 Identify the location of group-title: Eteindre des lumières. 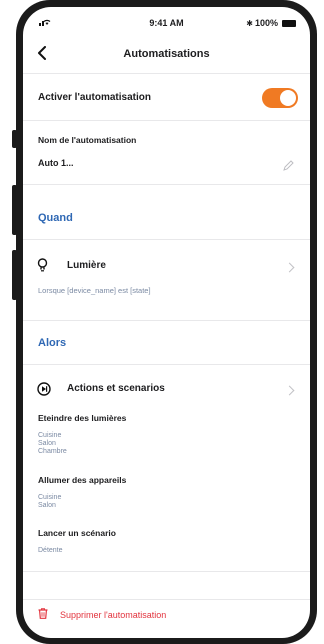
(82, 418).